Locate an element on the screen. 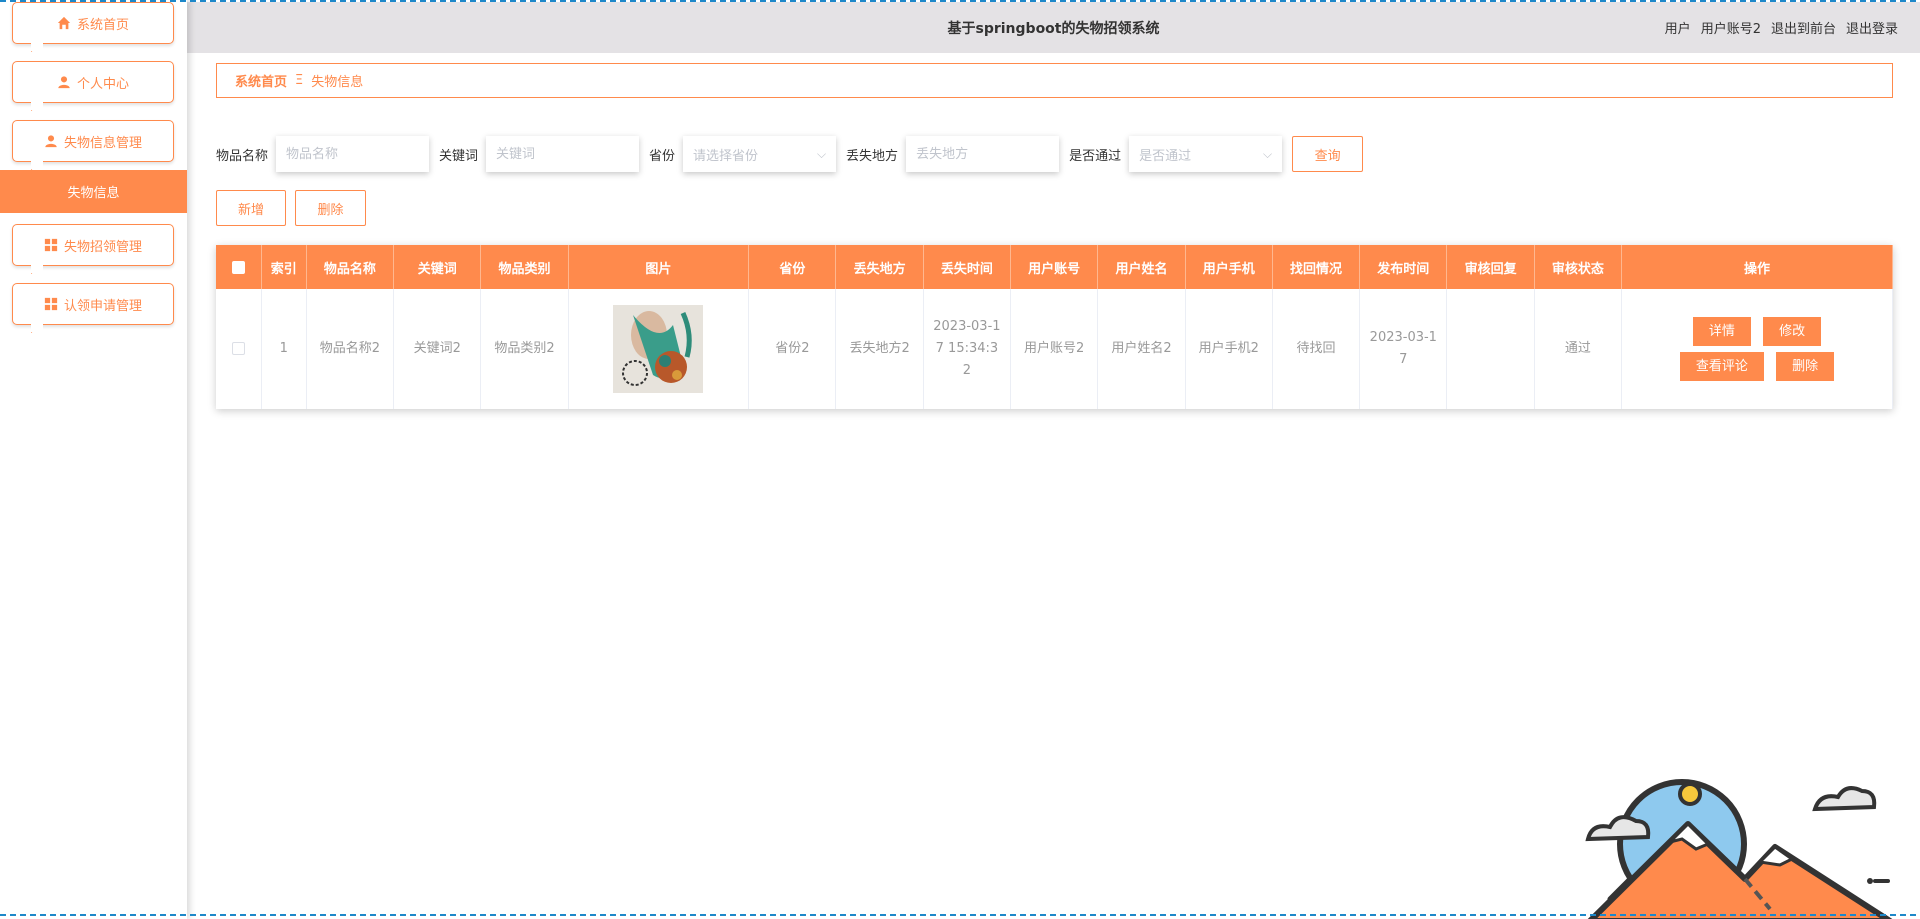  column-header: 物品名称 is located at coordinates (350, 267).